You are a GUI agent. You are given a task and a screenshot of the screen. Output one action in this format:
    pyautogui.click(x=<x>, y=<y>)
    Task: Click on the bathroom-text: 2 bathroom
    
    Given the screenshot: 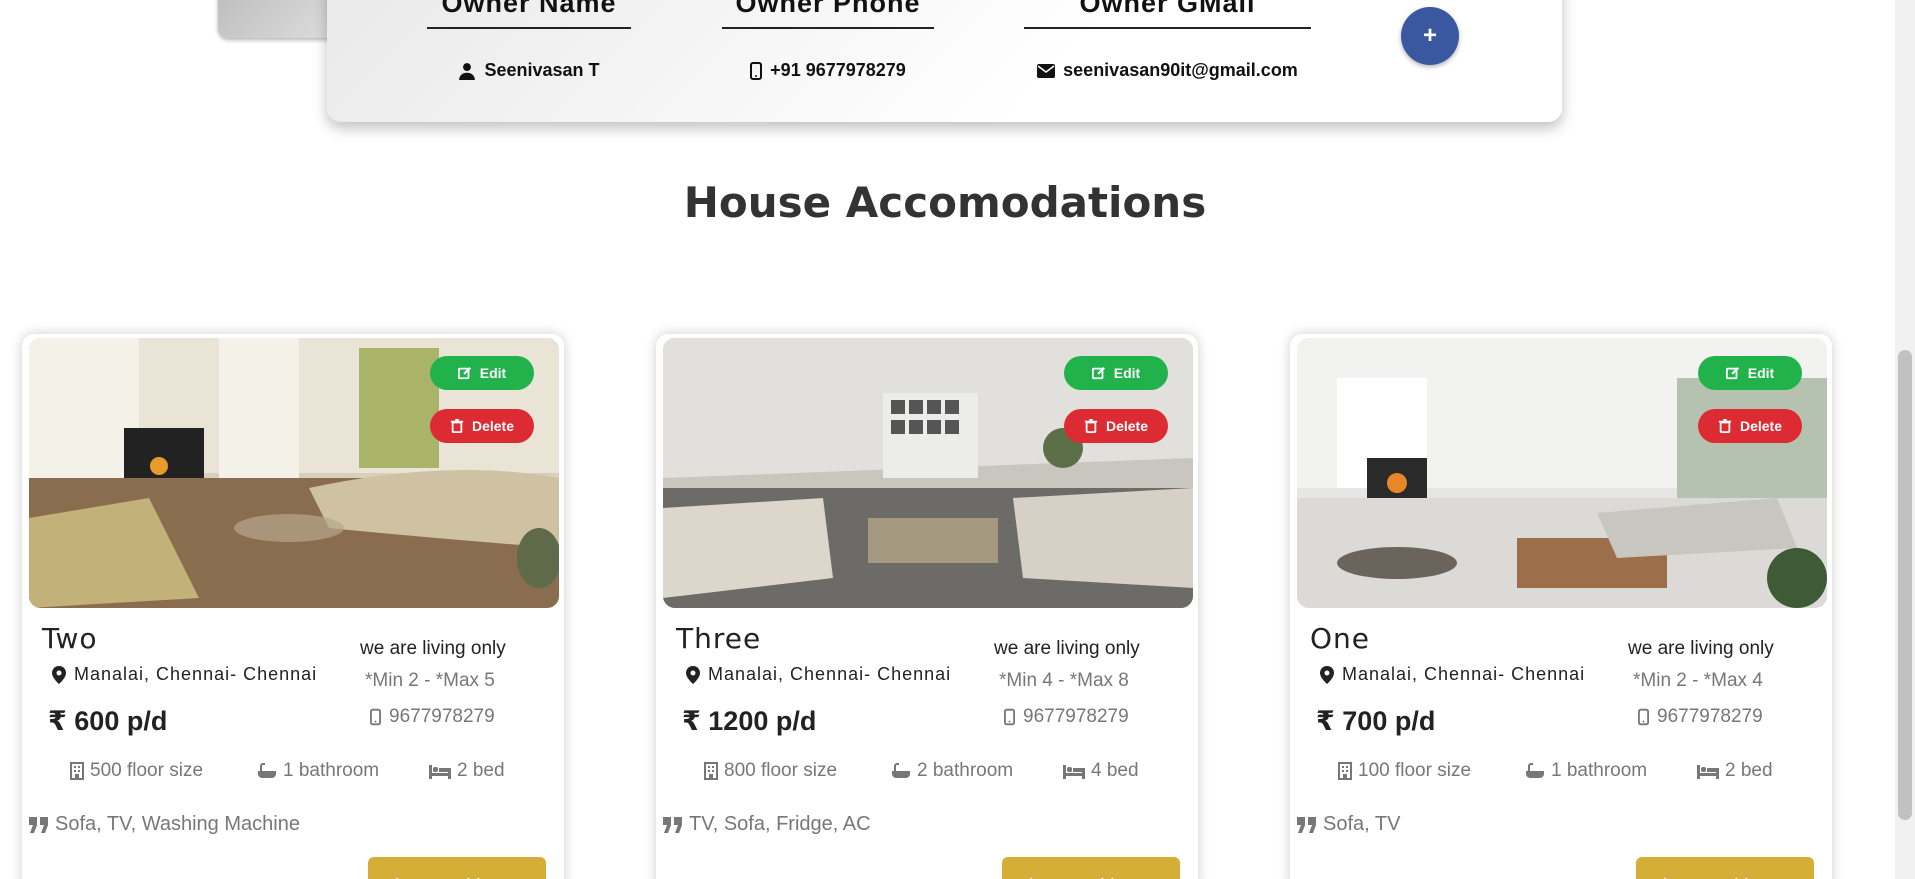 What is the action you would take?
    pyautogui.click(x=965, y=770)
    